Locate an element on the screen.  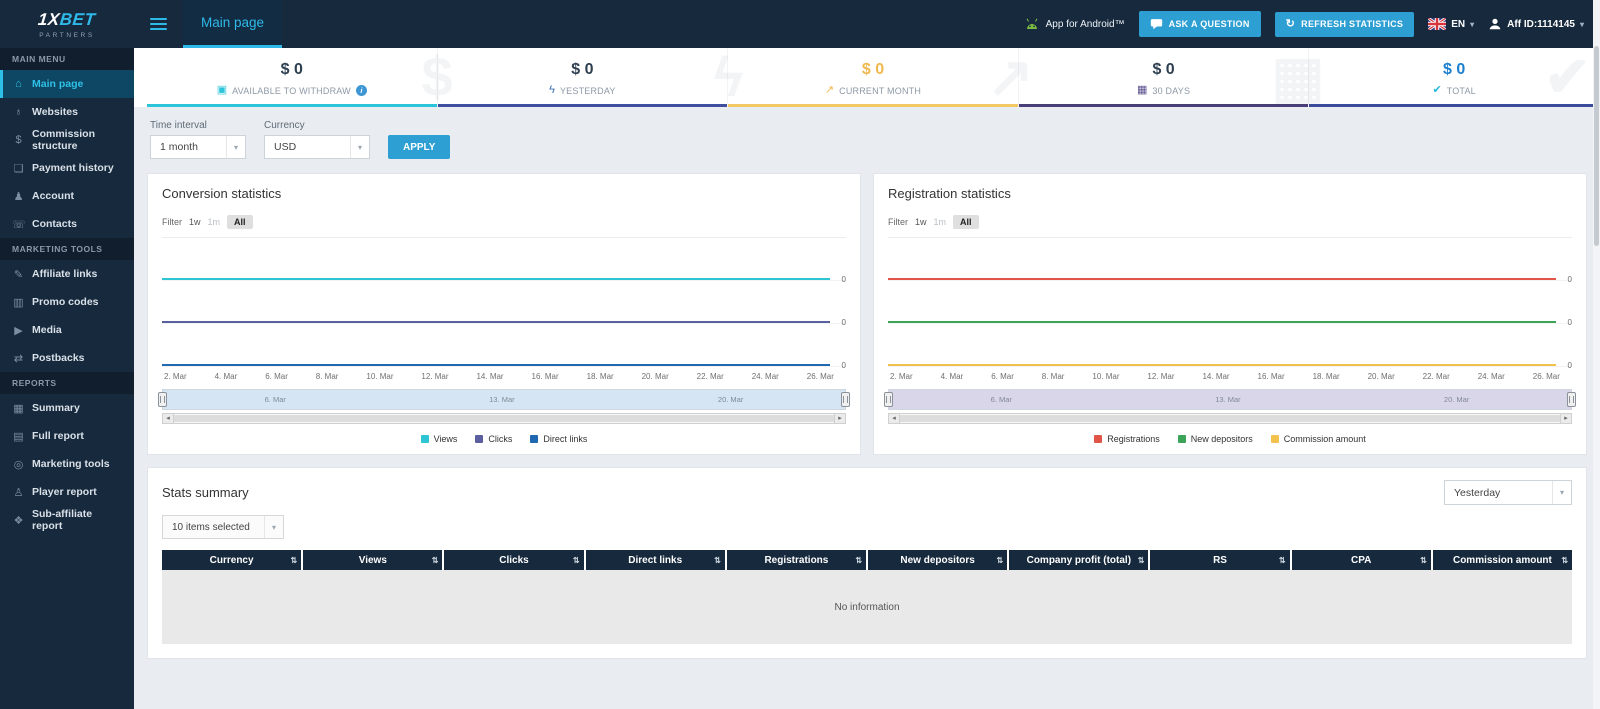
currency-select: USD ▾ is located at coordinates (317, 147).